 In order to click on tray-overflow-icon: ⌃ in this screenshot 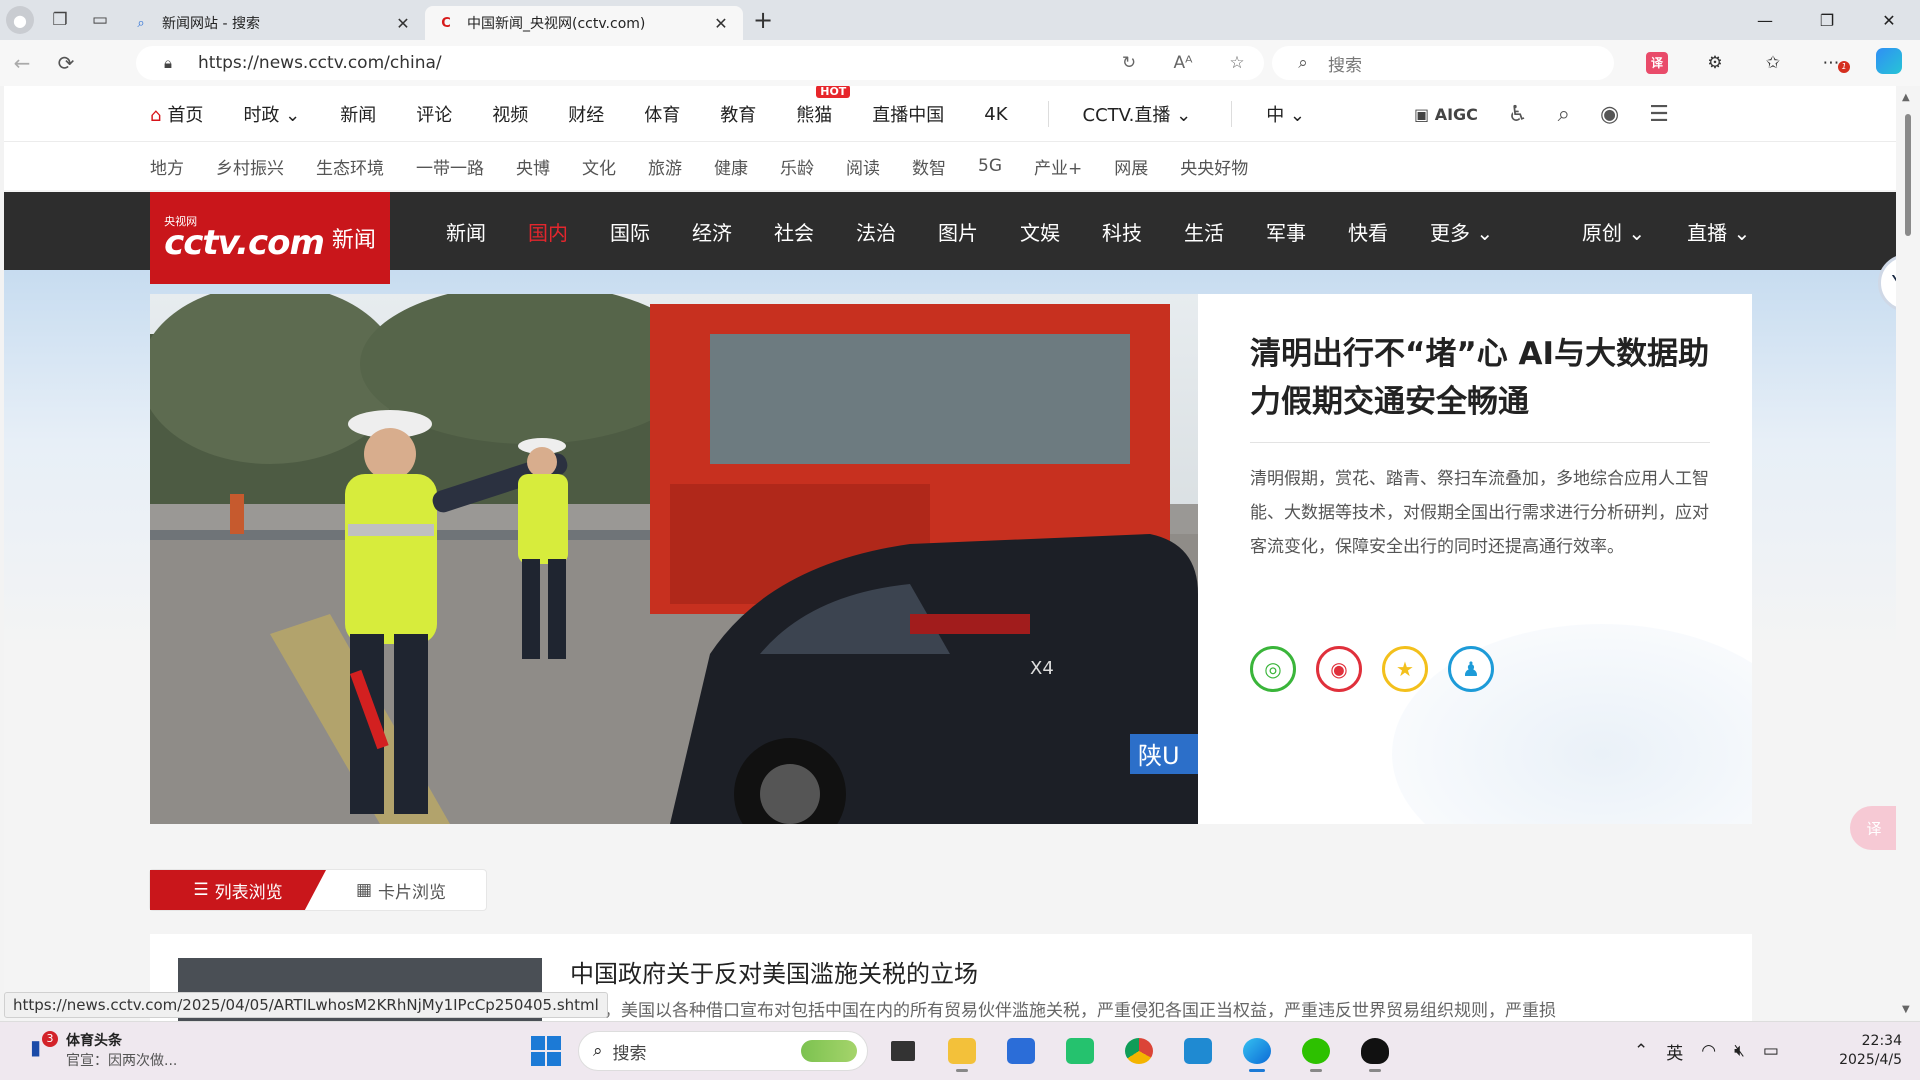, I will do `click(1641, 1051)`.